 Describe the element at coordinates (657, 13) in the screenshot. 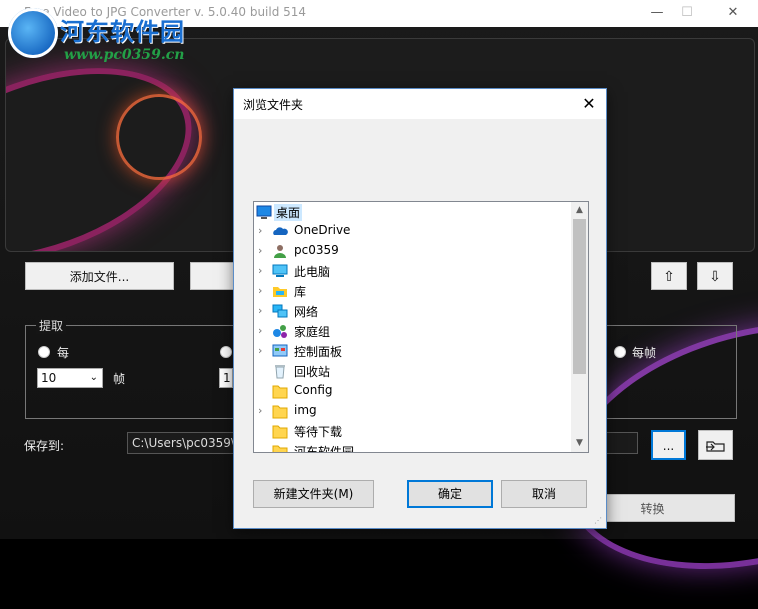

I see `minimize-button: —` at that location.